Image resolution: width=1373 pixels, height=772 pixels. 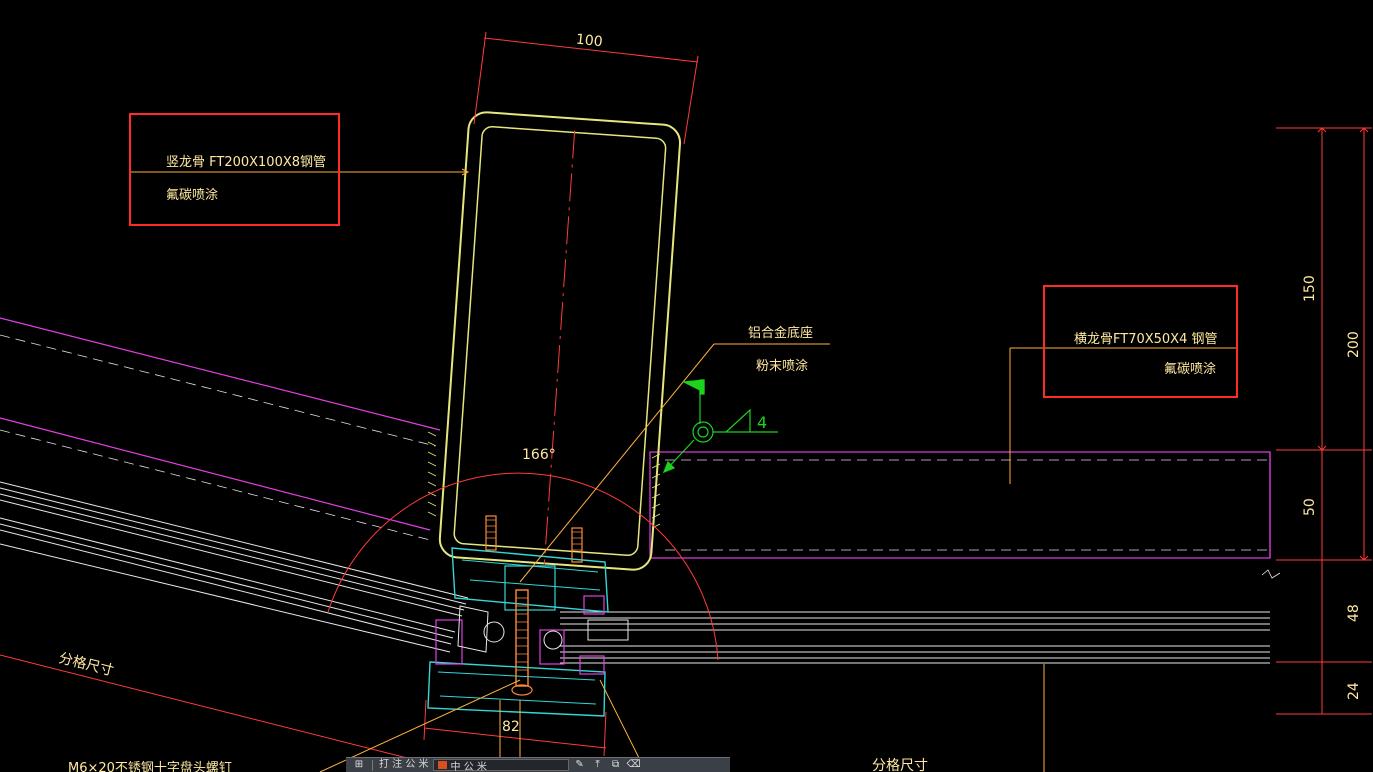 I want to click on layer-color-swatch, so click(x=442, y=765).